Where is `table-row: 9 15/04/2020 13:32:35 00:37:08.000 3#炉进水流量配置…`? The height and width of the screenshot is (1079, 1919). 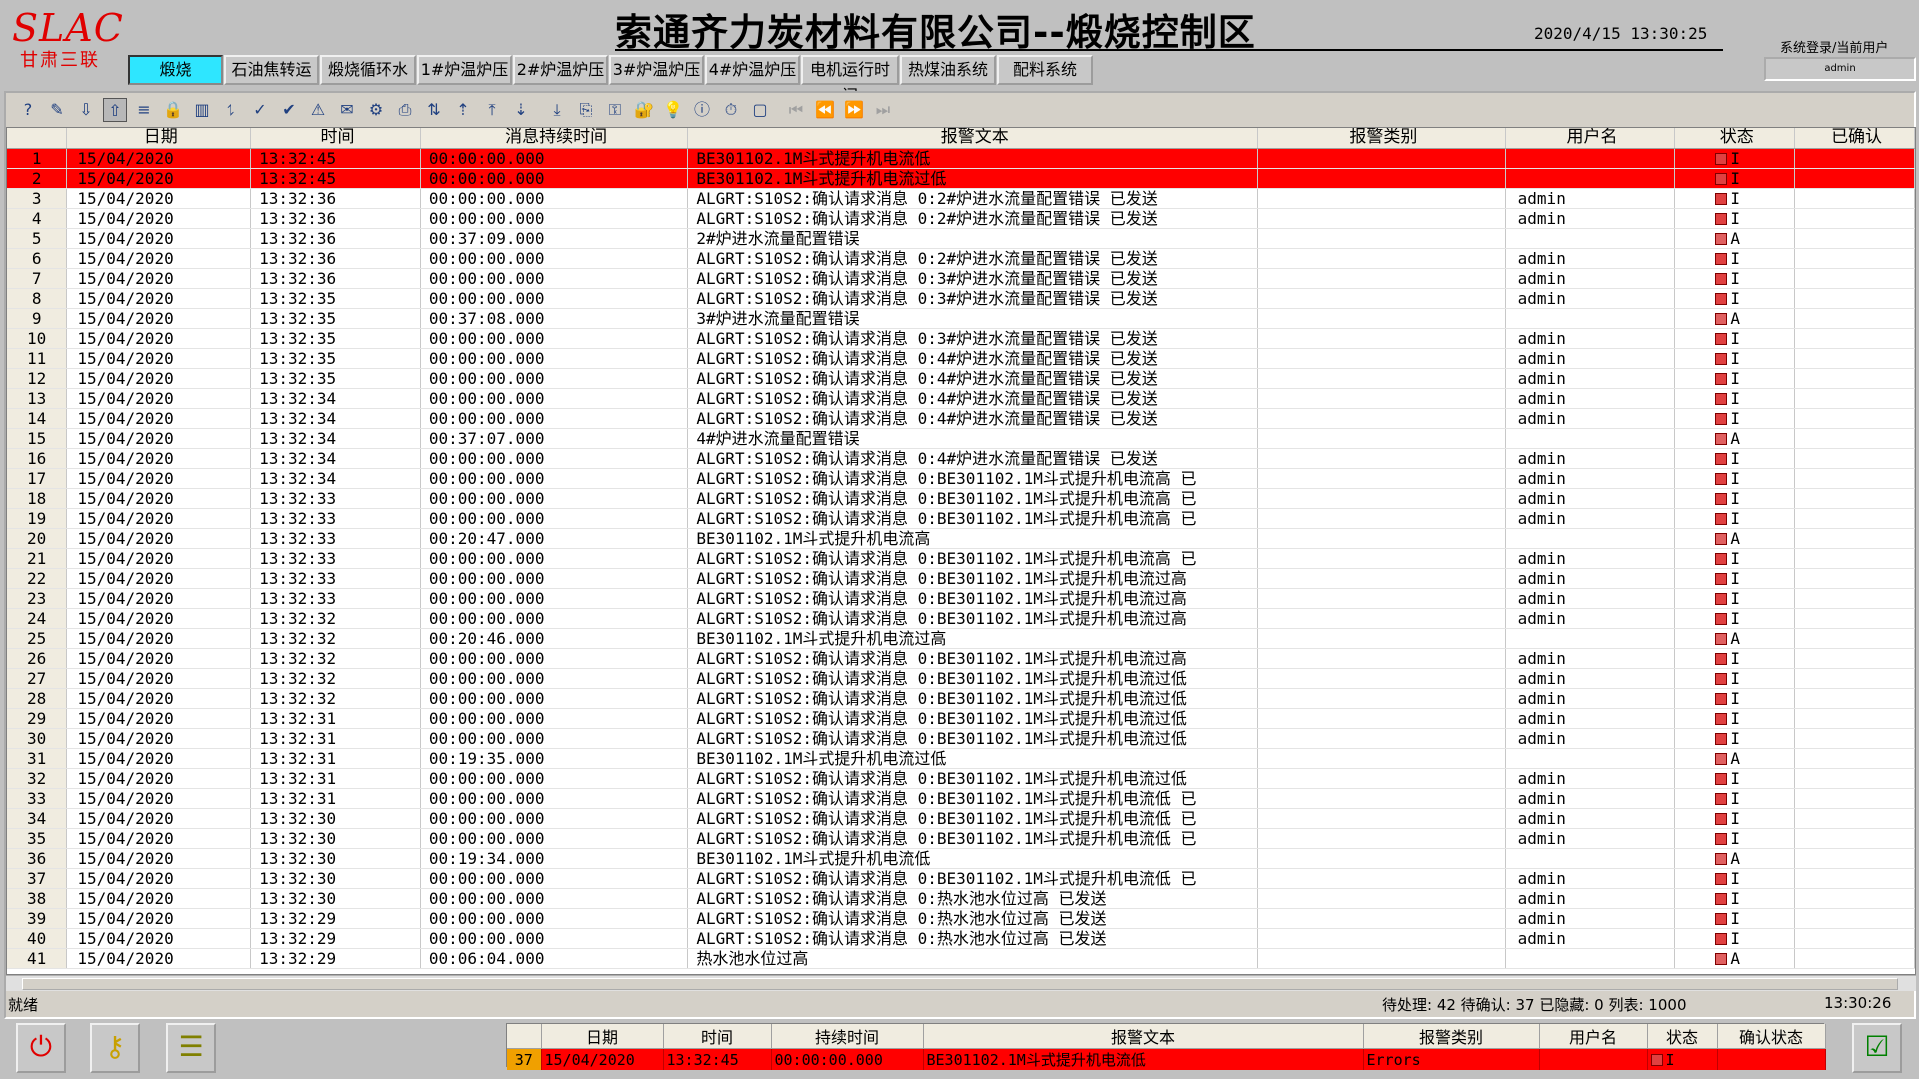
table-row: 9 15/04/2020 13:32:35 00:37:08.000 3#炉进水流量配置… is located at coordinates (961, 318).